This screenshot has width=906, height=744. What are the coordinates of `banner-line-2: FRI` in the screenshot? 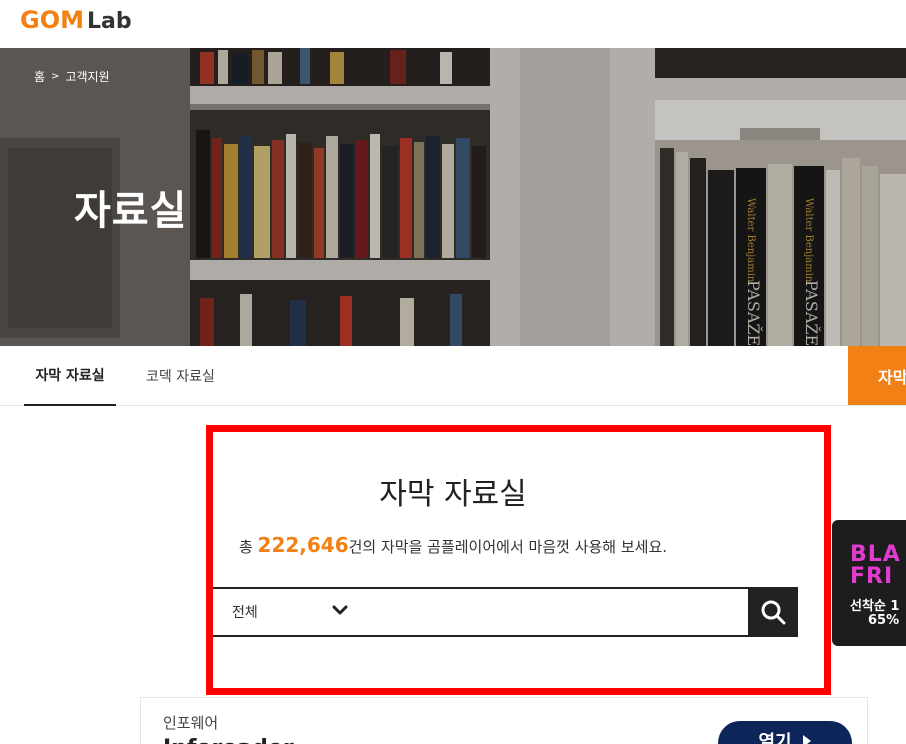 It's located at (872, 576).